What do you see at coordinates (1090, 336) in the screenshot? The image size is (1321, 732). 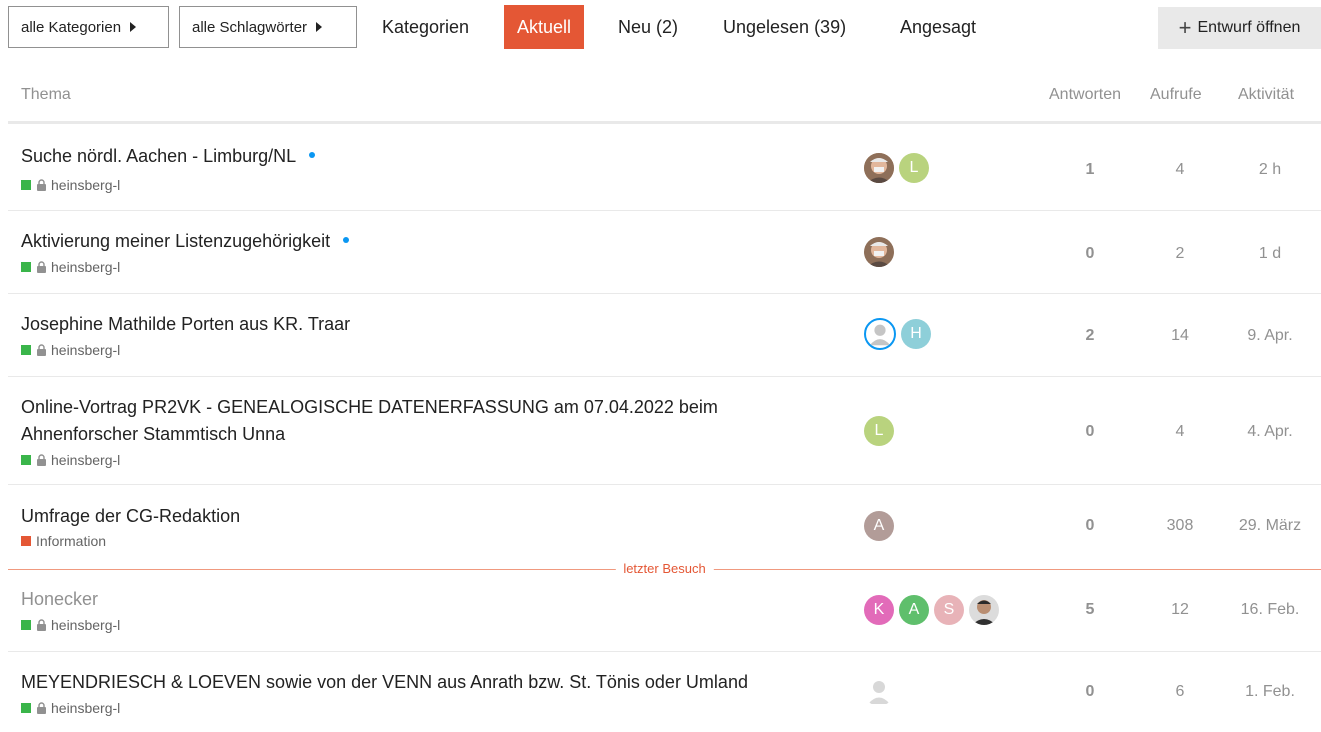 I see `replies-count: 2` at bounding box center [1090, 336].